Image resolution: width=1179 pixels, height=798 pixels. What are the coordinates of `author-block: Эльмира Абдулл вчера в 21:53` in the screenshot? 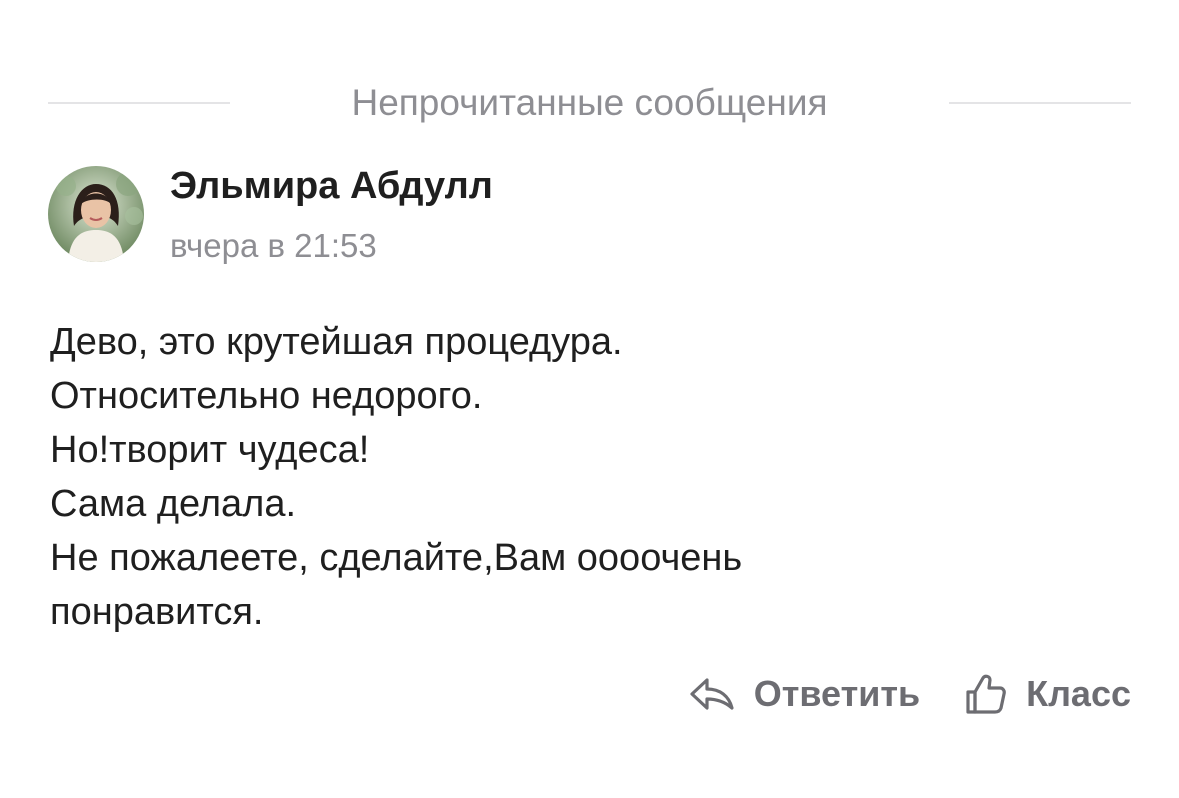 It's located at (331, 215).